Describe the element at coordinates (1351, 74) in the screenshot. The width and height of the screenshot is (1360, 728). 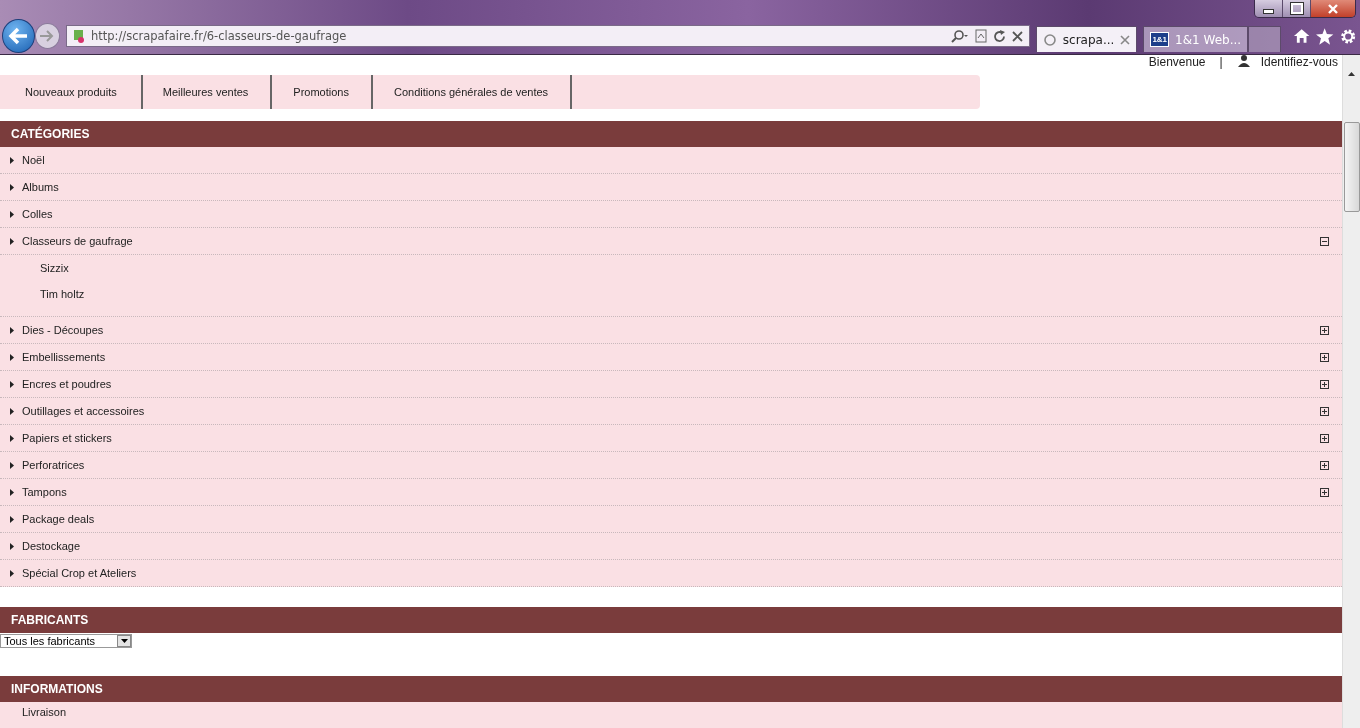
I see `scroll-up-icon` at that location.